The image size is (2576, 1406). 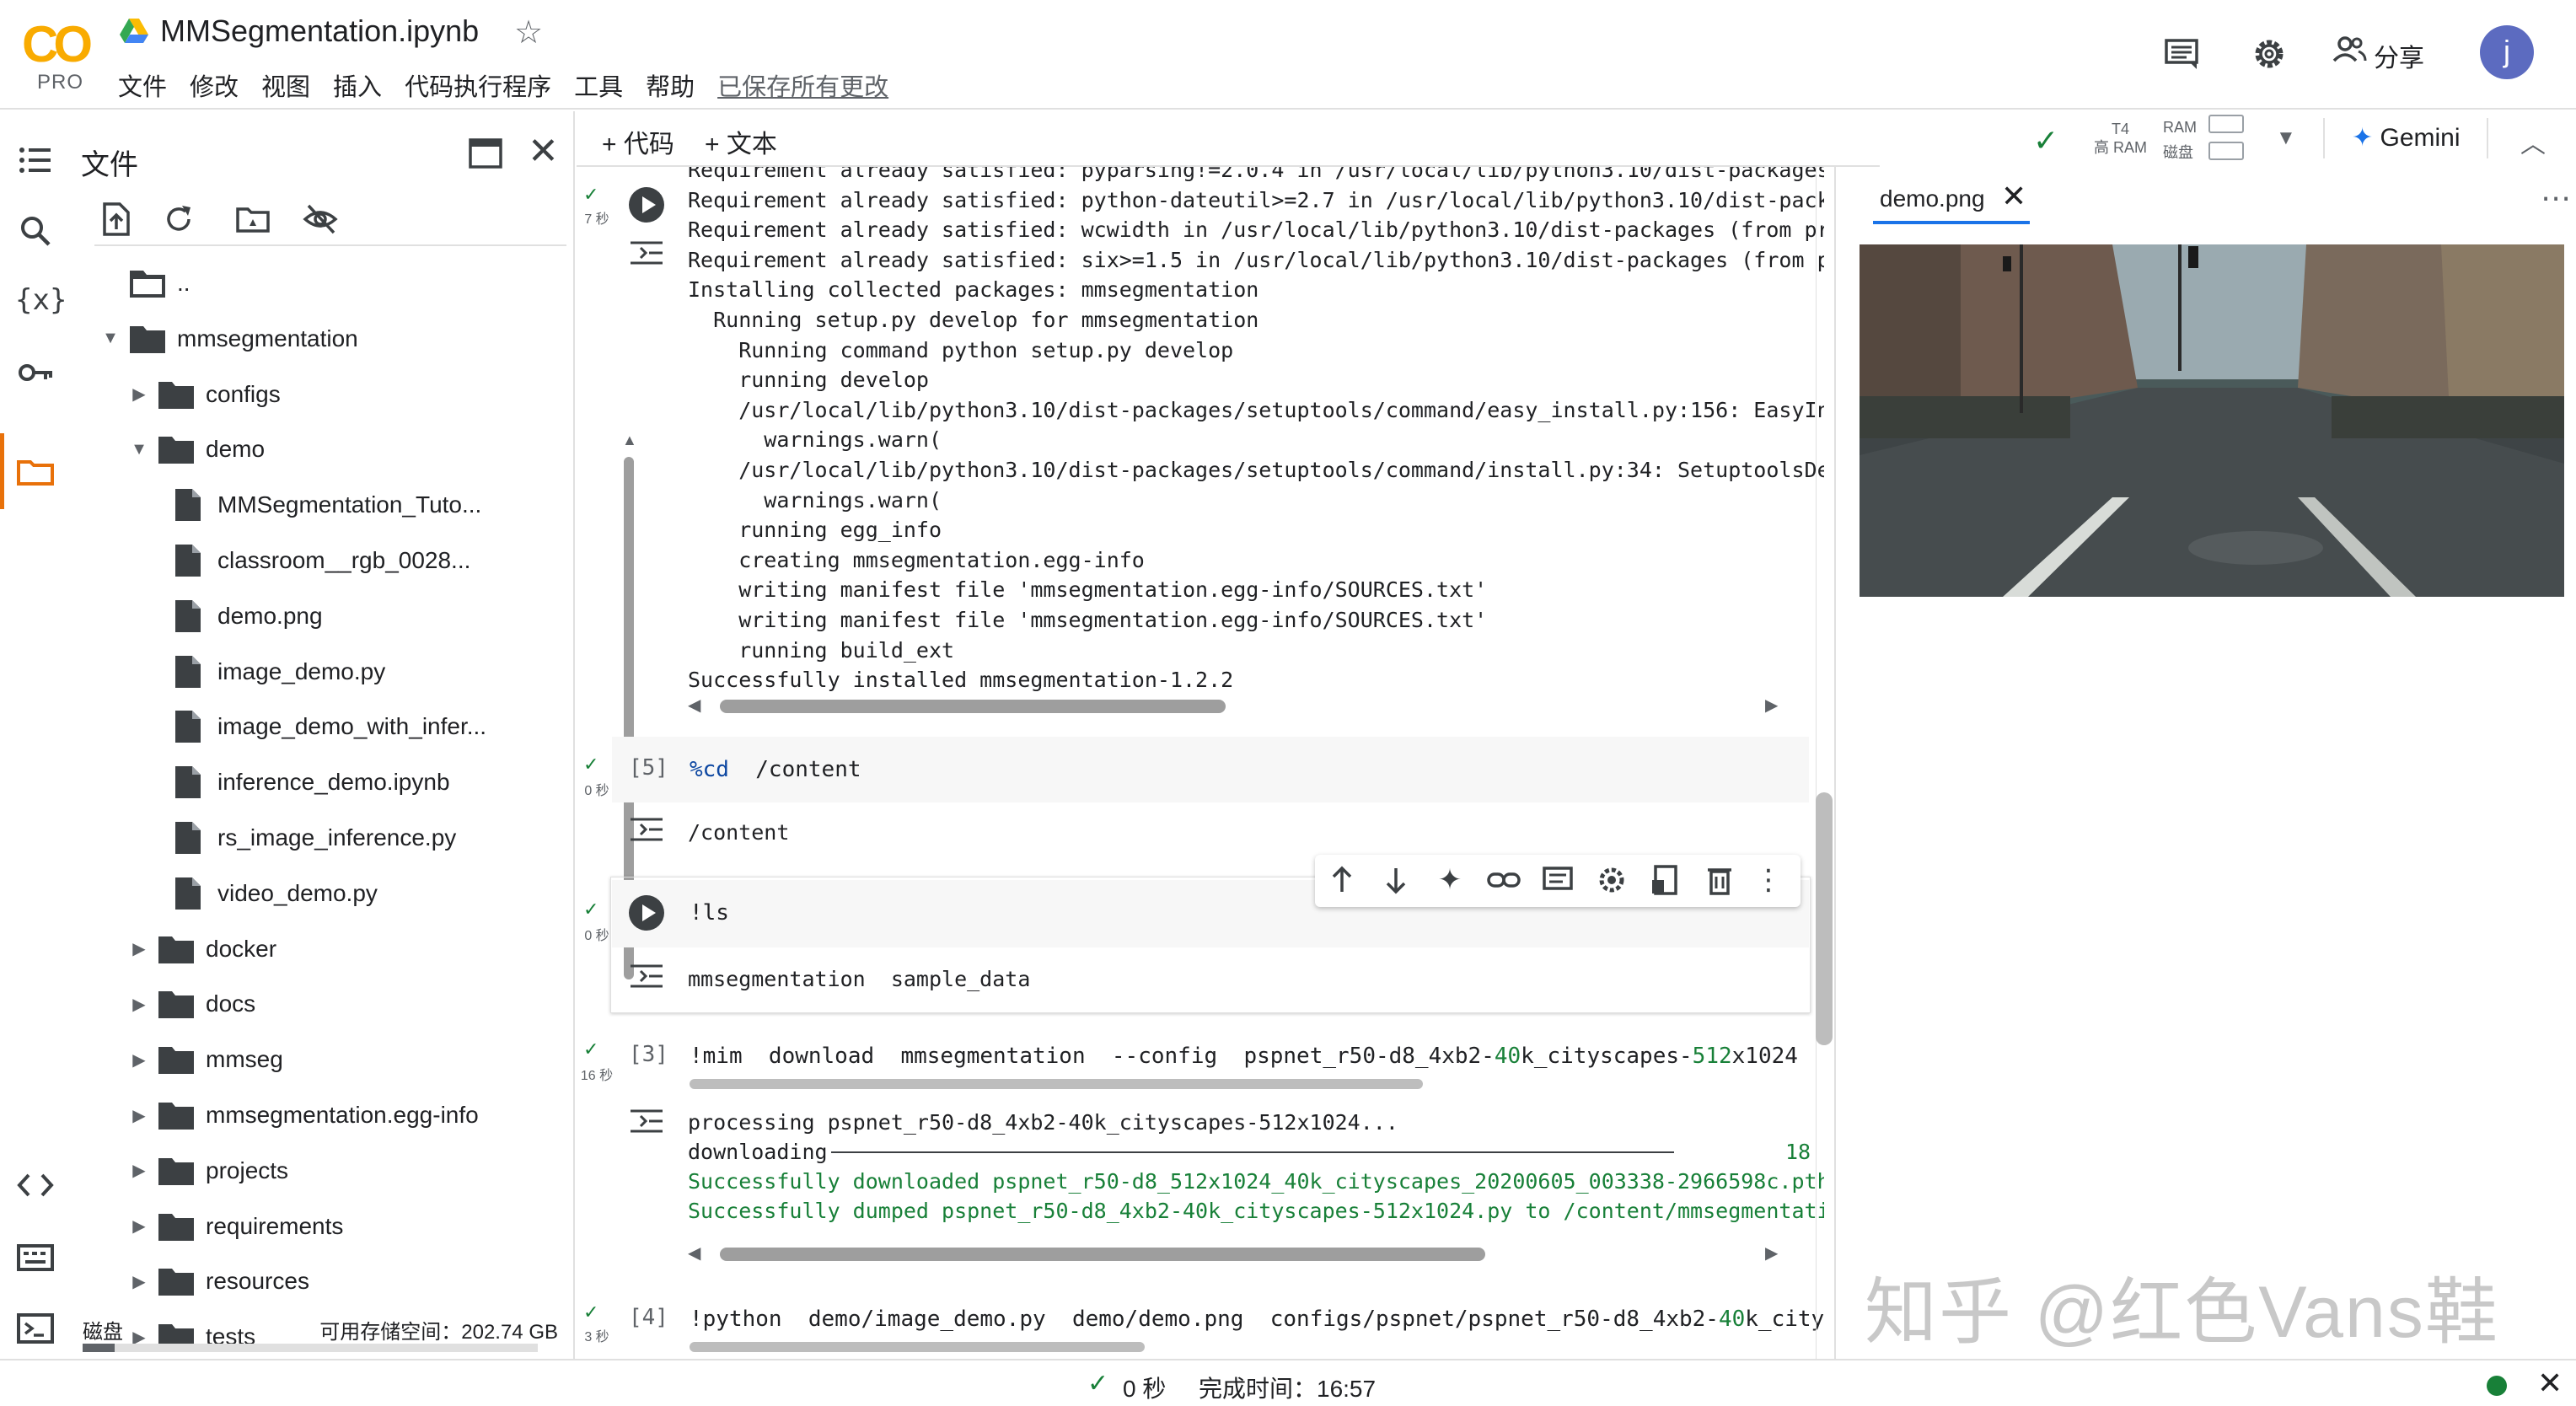 What do you see at coordinates (142, 85) in the screenshot?
I see `menu-file: 文件` at bounding box center [142, 85].